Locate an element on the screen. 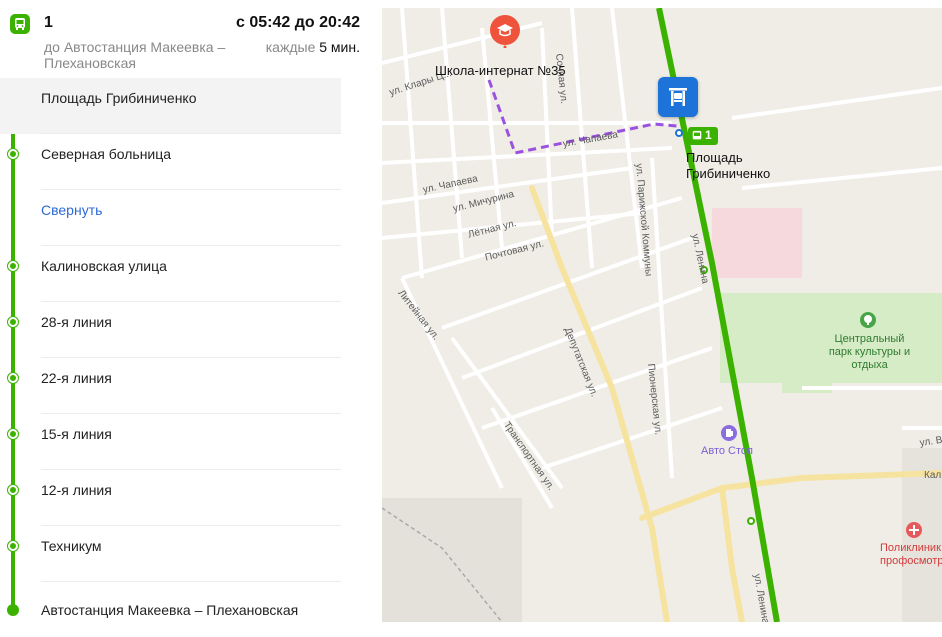  stop-label: 28-я линия is located at coordinates (76, 322).